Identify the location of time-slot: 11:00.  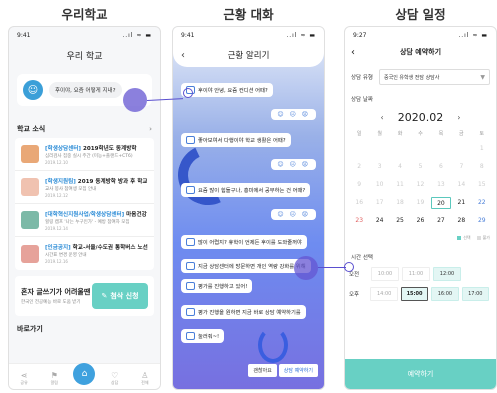
(416, 274).